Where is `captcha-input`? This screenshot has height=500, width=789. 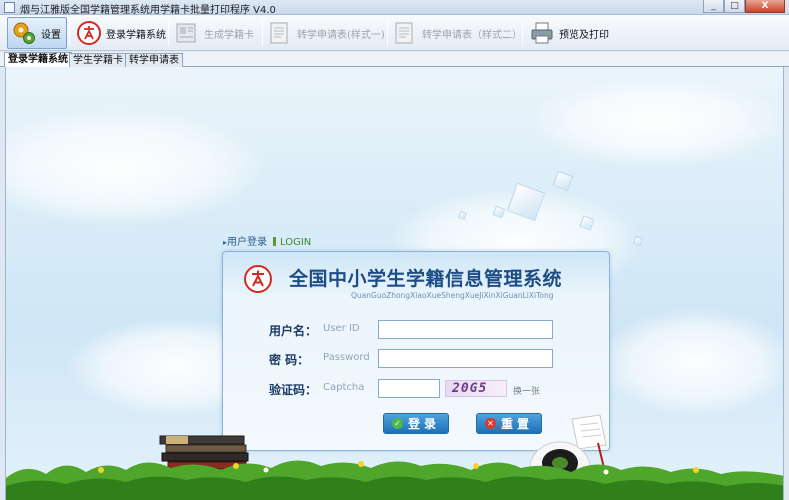 captcha-input is located at coordinates (409, 388).